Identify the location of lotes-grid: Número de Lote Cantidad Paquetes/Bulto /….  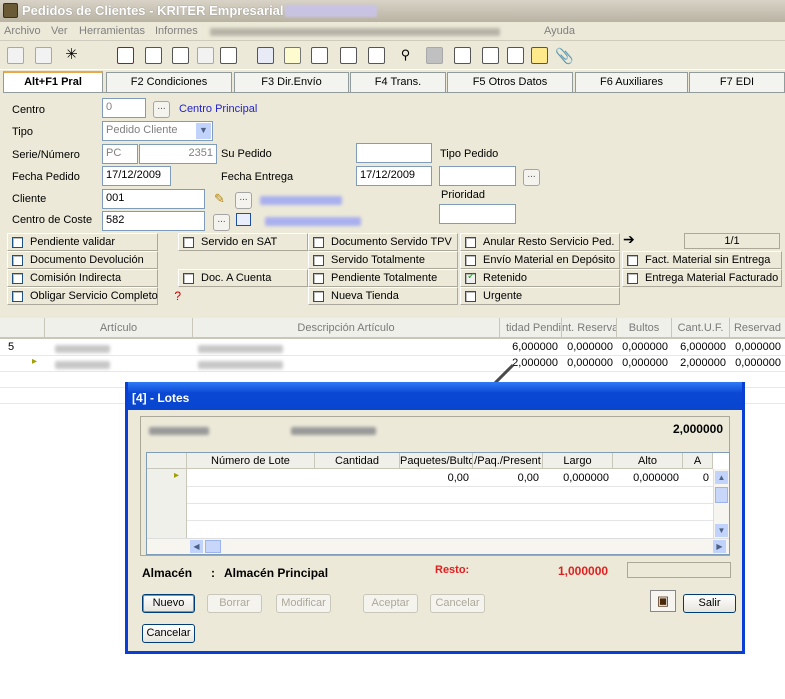
(438, 503).